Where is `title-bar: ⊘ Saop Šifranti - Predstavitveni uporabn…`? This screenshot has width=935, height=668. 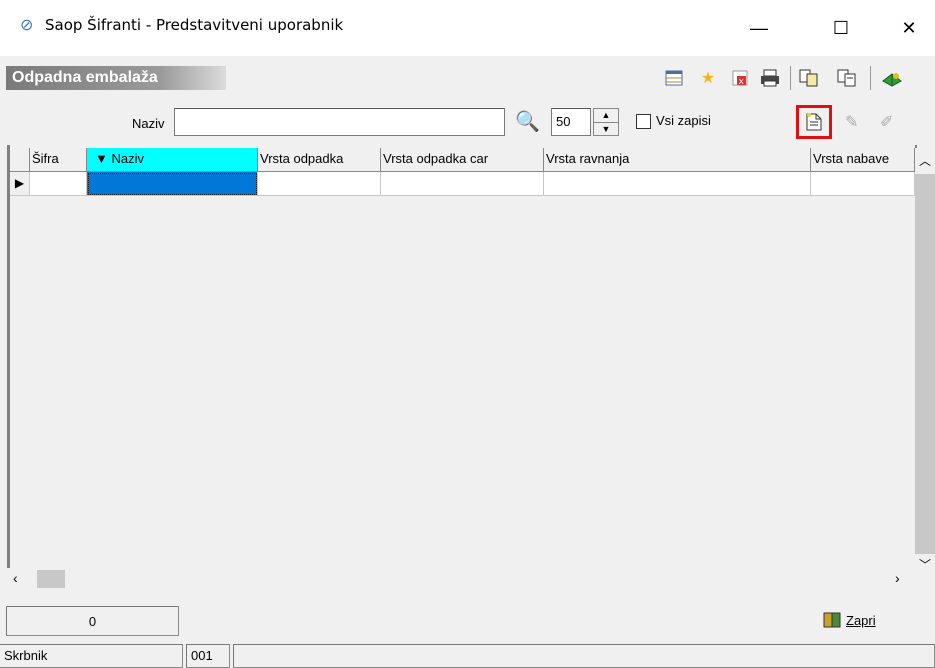
title-bar: ⊘ Saop Šifranti - Predstavitveni uporabn… is located at coordinates (467, 28).